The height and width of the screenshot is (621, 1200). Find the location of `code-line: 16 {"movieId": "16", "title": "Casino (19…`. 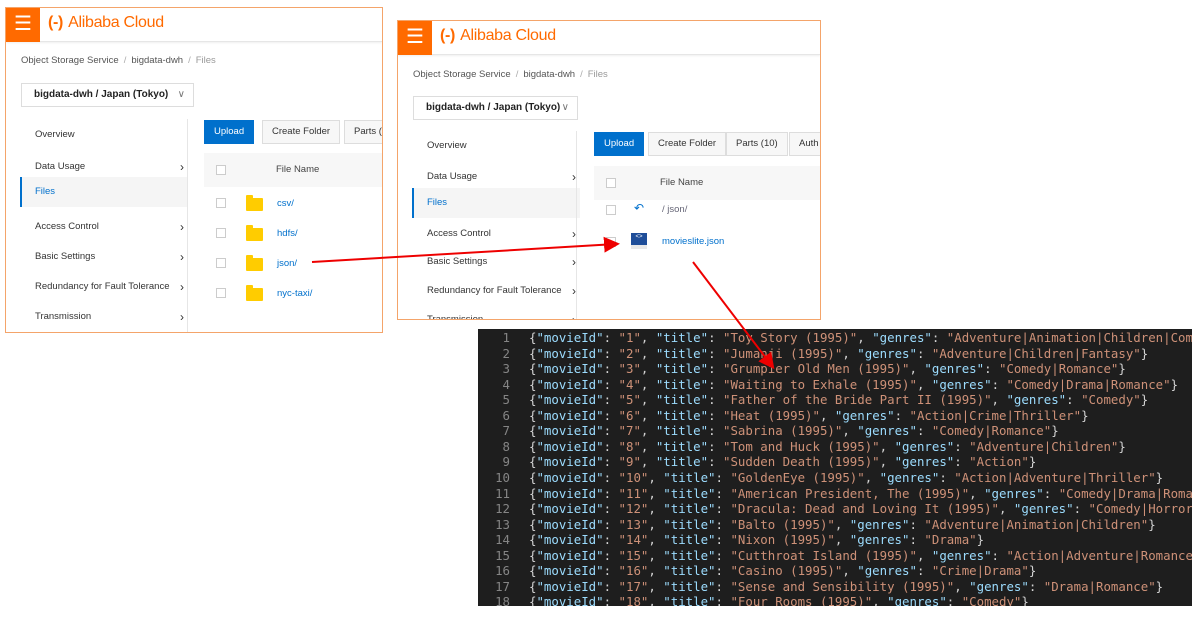

code-line: 16 {"movieId": "16", "title": "Casino (19… is located at coordinates (835, 571).